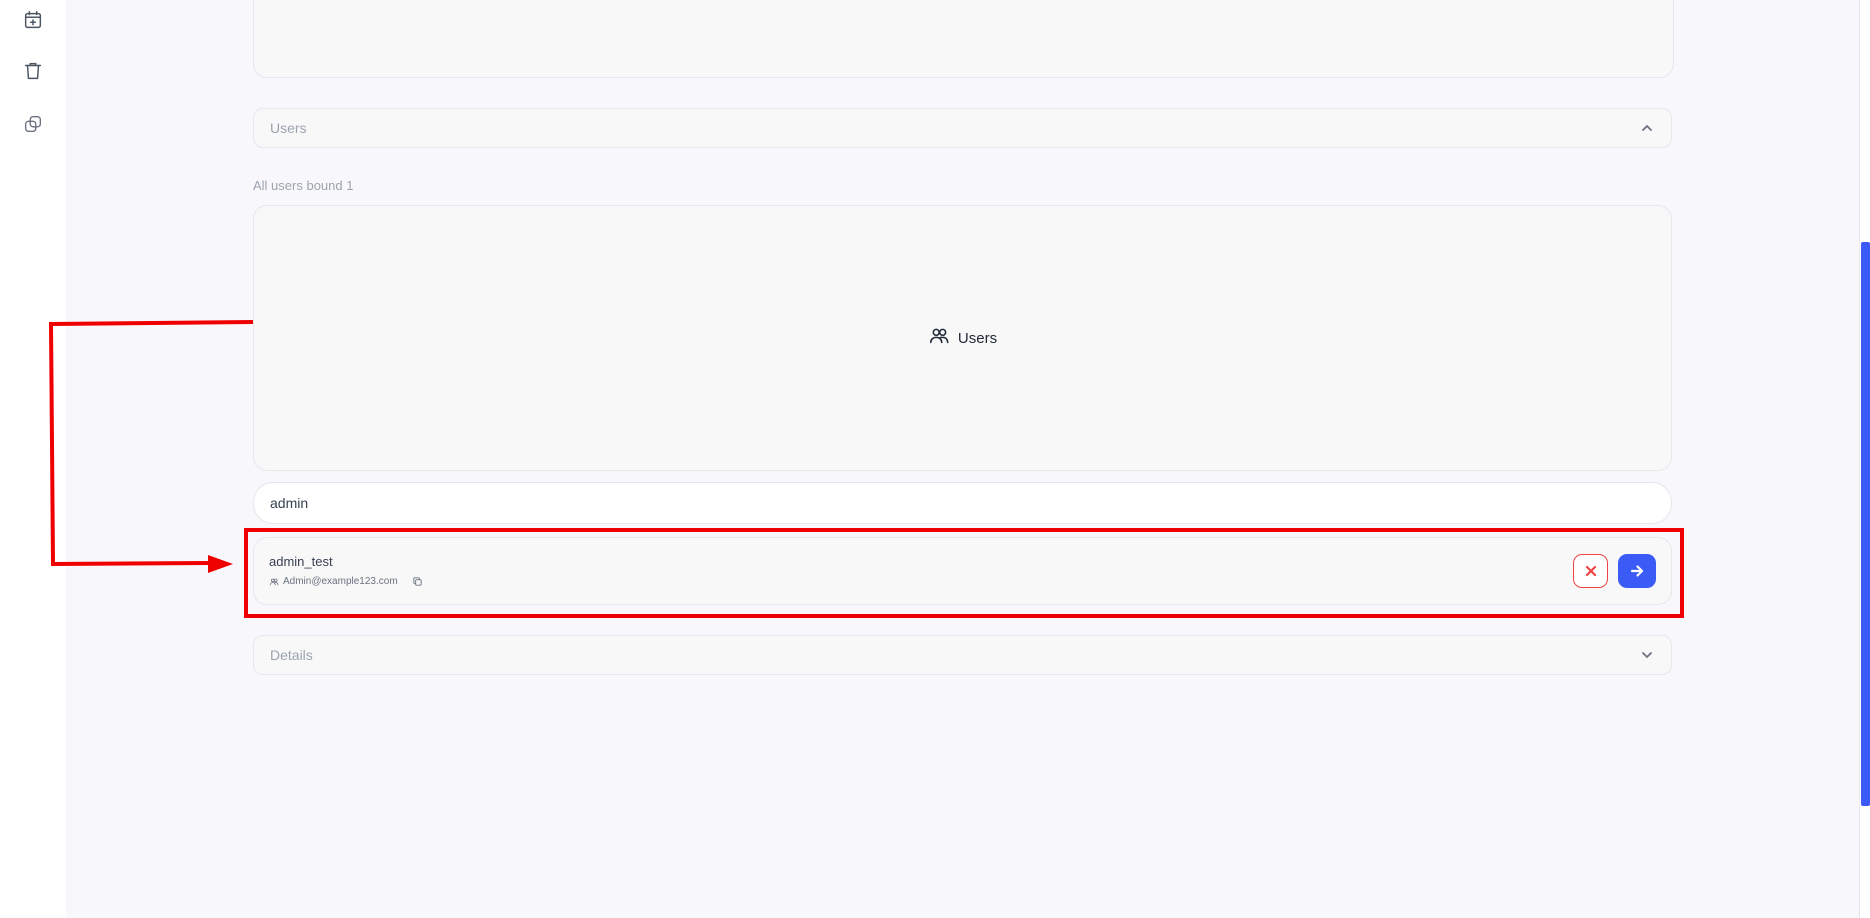  What do you see at coordinates (1647, 655) in the screenshot?
I see `chevron-down-icon` at bounding box center [1647, 655].